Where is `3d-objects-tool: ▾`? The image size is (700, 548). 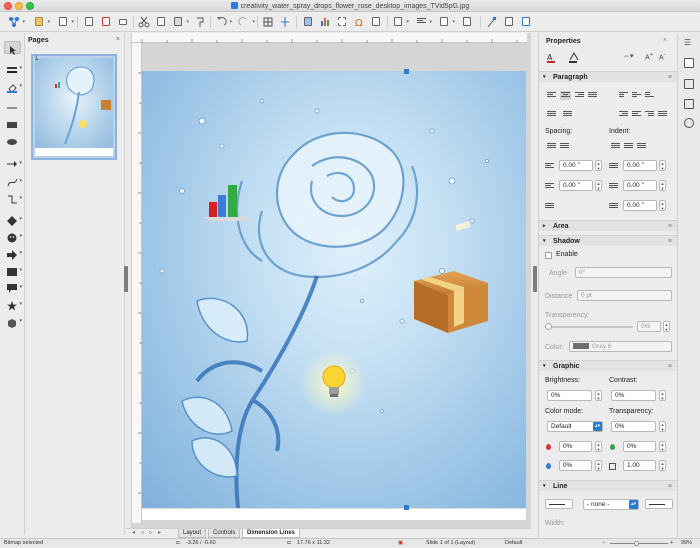
3d-objects-tool: ▾ is located at coordinates (13, 321).